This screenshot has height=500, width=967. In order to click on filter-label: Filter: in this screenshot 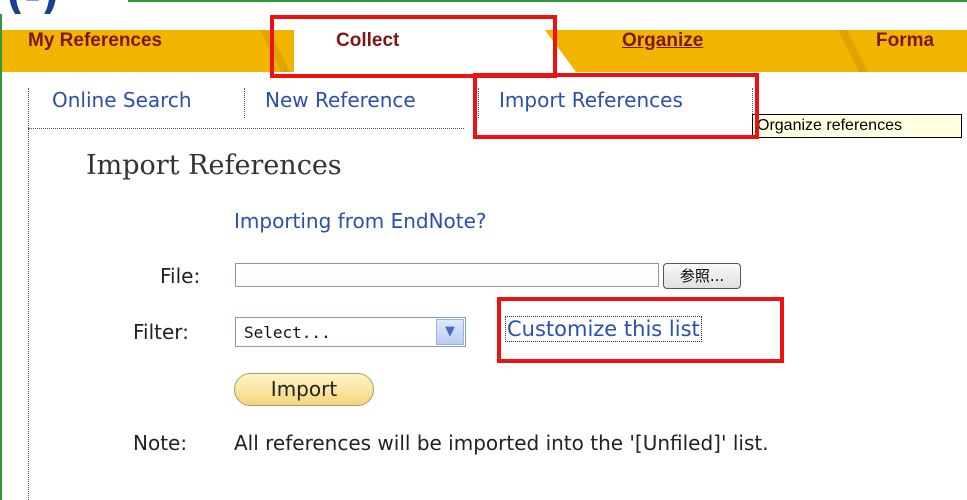, I will do `click(161, 332)`.